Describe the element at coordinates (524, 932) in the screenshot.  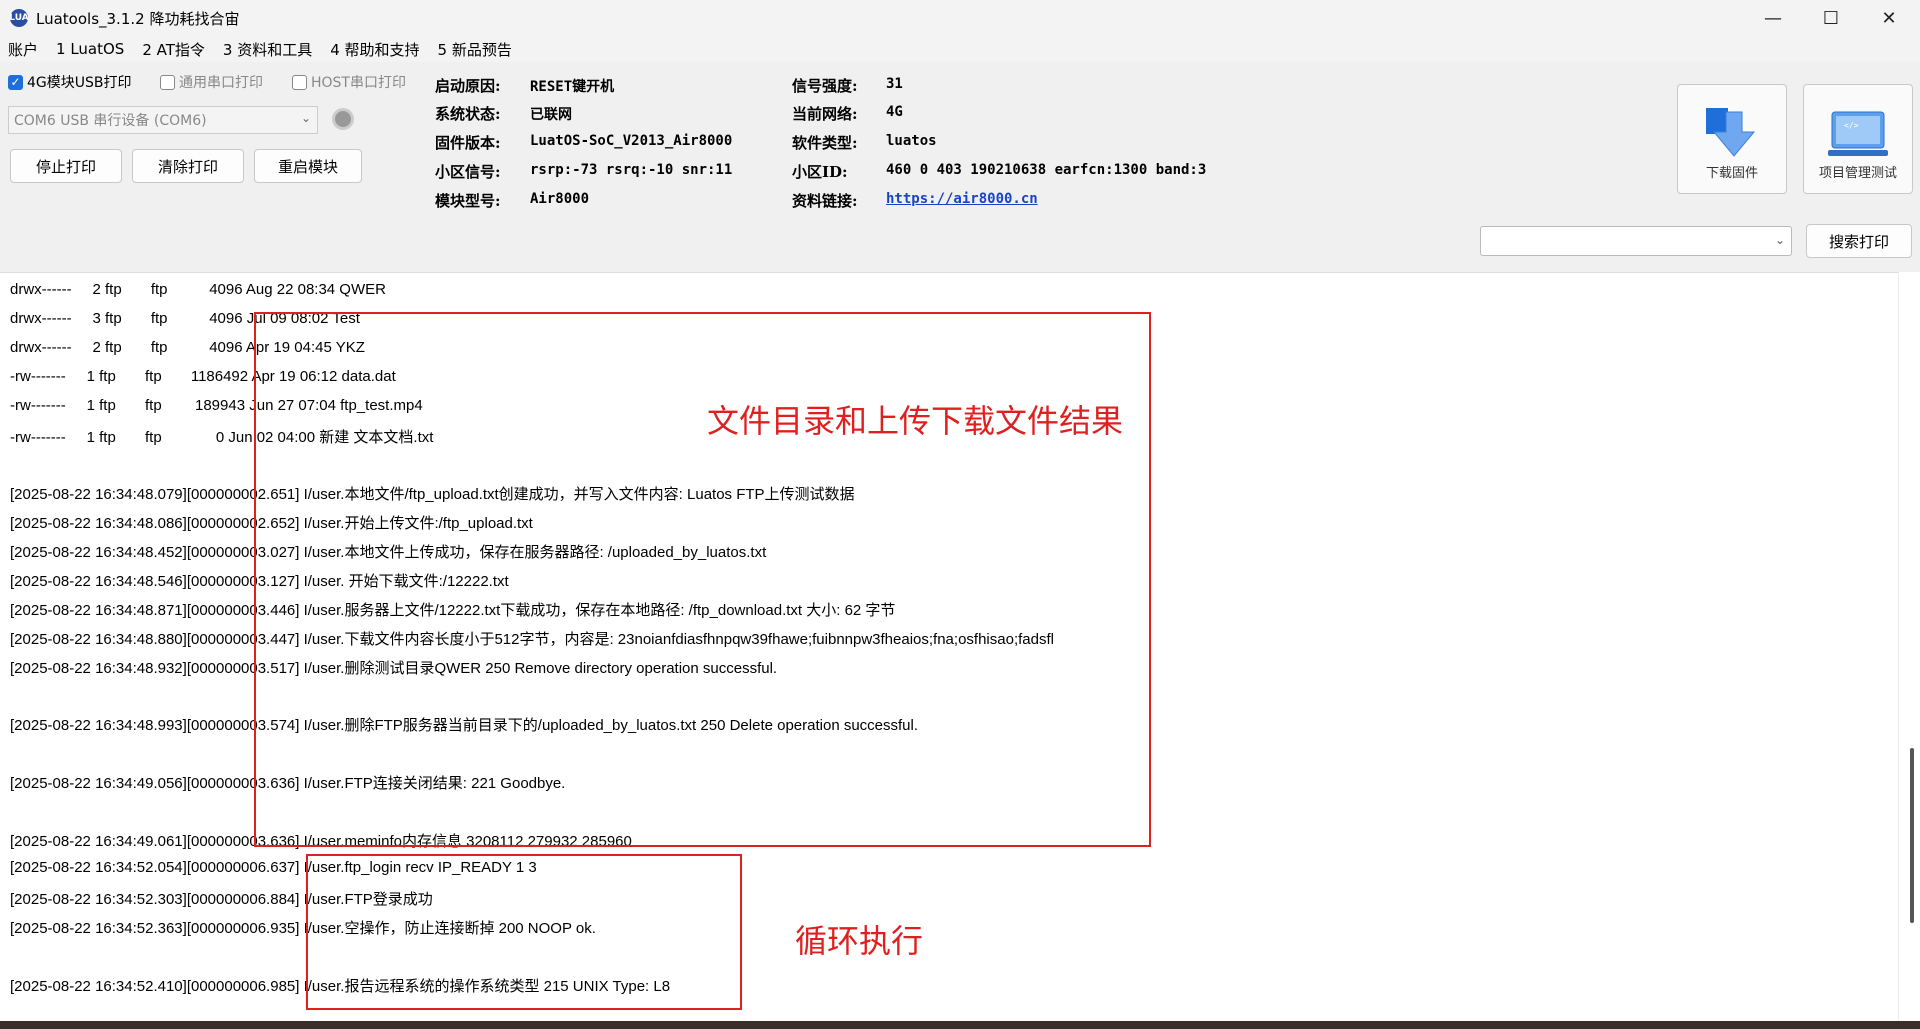
I see `loop-annotation-box` at that location.